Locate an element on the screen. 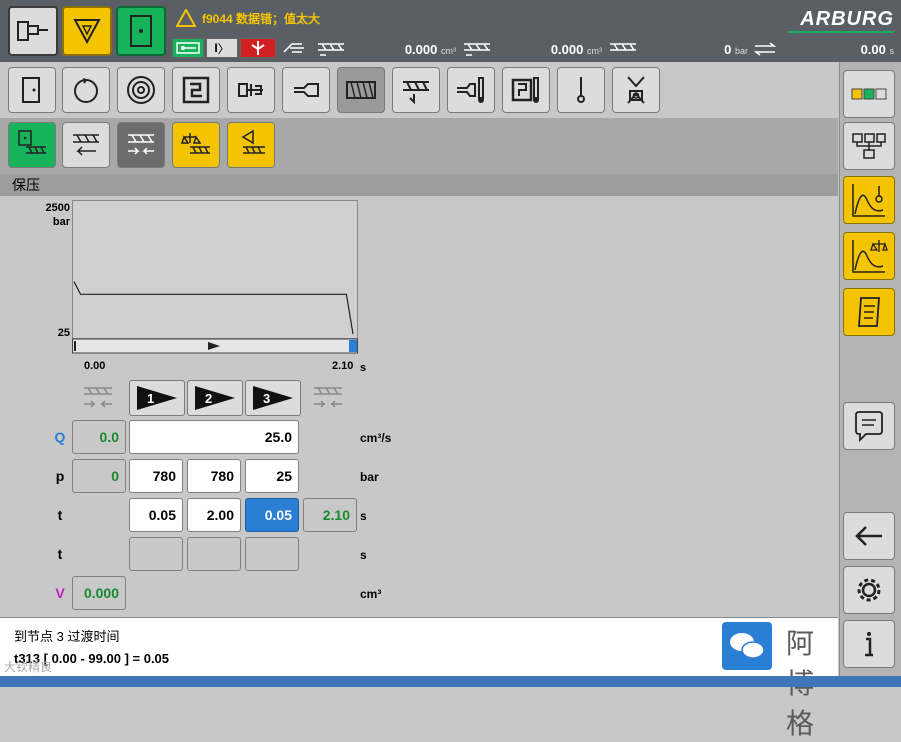 Image resolution: width=901 pixels, height=742 pixels. mold-door-button is located at coordinates (141, 31).